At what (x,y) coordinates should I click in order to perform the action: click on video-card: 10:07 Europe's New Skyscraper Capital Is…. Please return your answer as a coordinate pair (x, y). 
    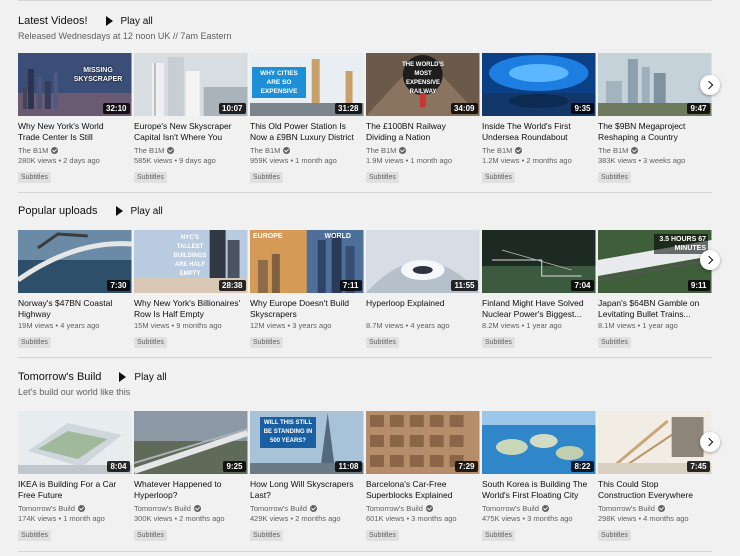
    Looking at the image, I should click on (191, 118).